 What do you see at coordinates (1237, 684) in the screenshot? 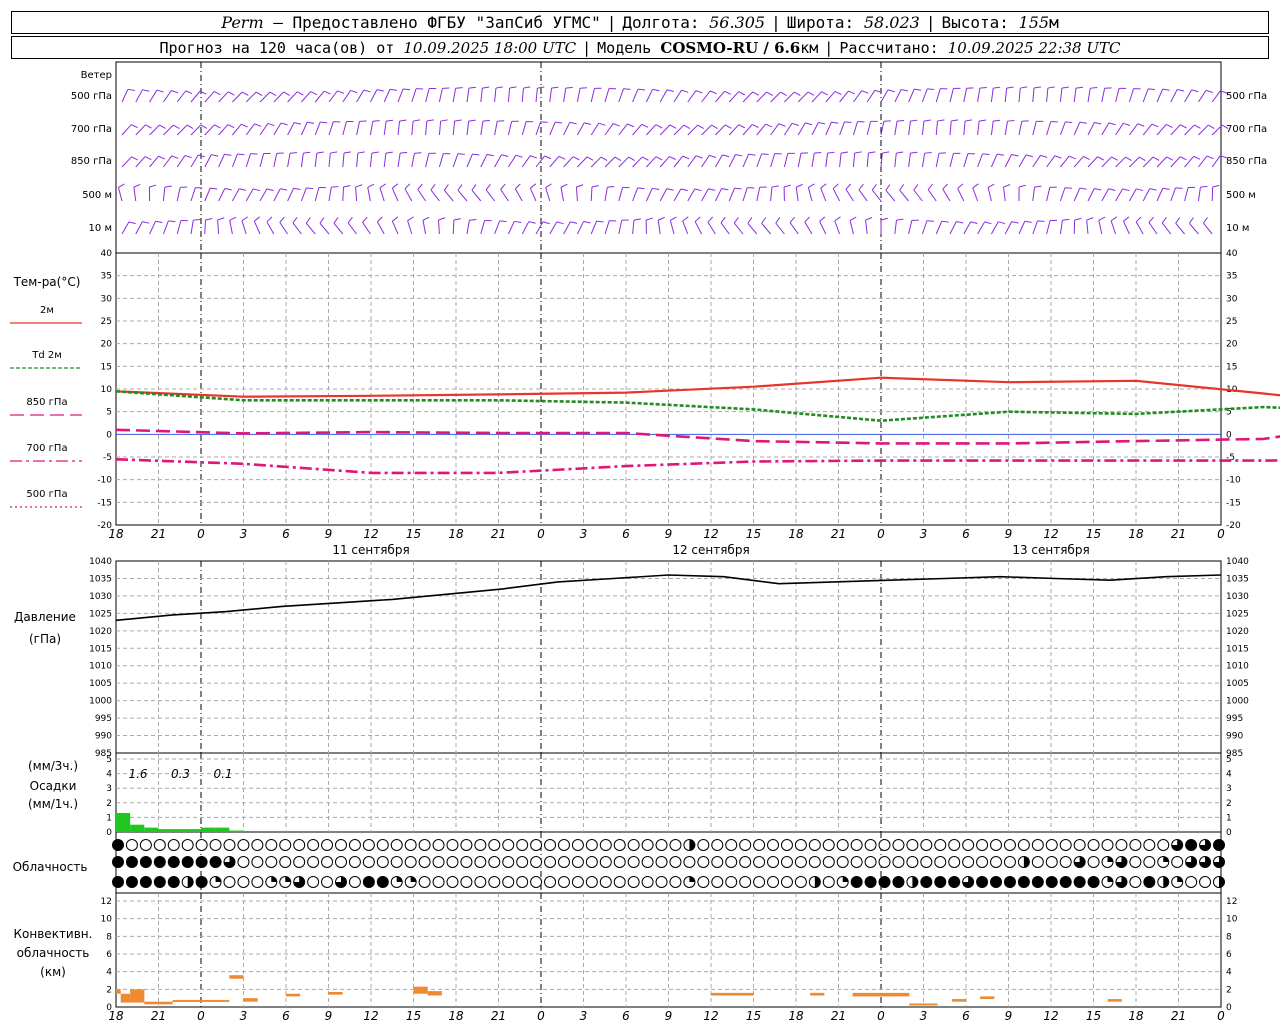
I see `pressure-y-tick-label-right: 1005` at bounding box center [1237, 684].